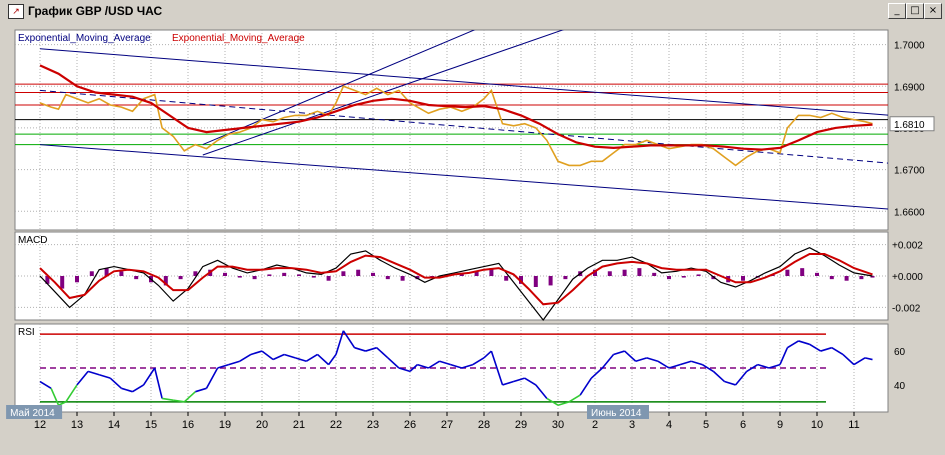  I want to click on x-tick-label: 29, so click(521, 425).